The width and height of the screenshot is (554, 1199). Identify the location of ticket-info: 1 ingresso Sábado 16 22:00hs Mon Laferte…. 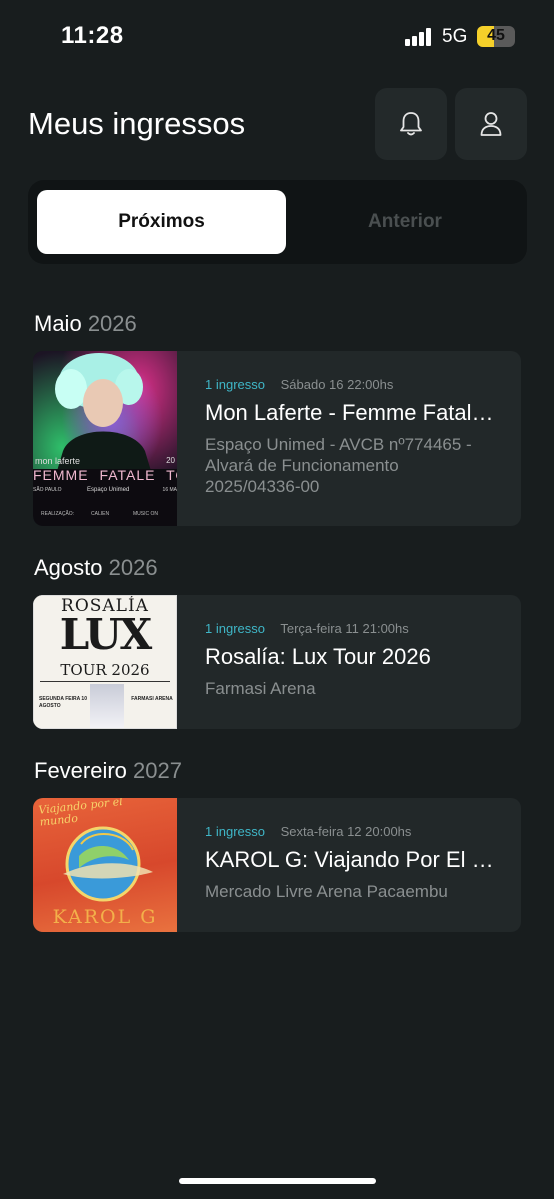
(351, 437).